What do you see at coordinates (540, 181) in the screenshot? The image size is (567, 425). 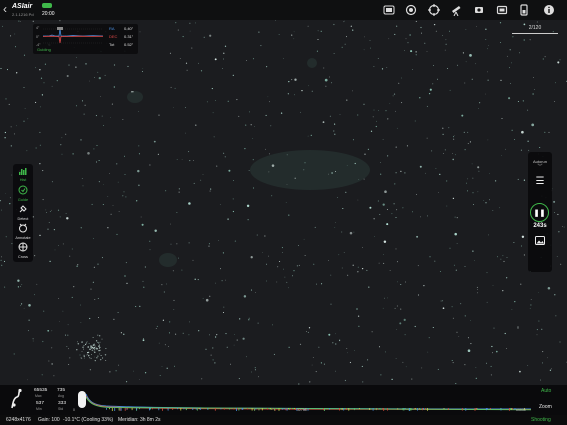 I see `list-menu-icon: ☰` at bounding box center [540, 181].